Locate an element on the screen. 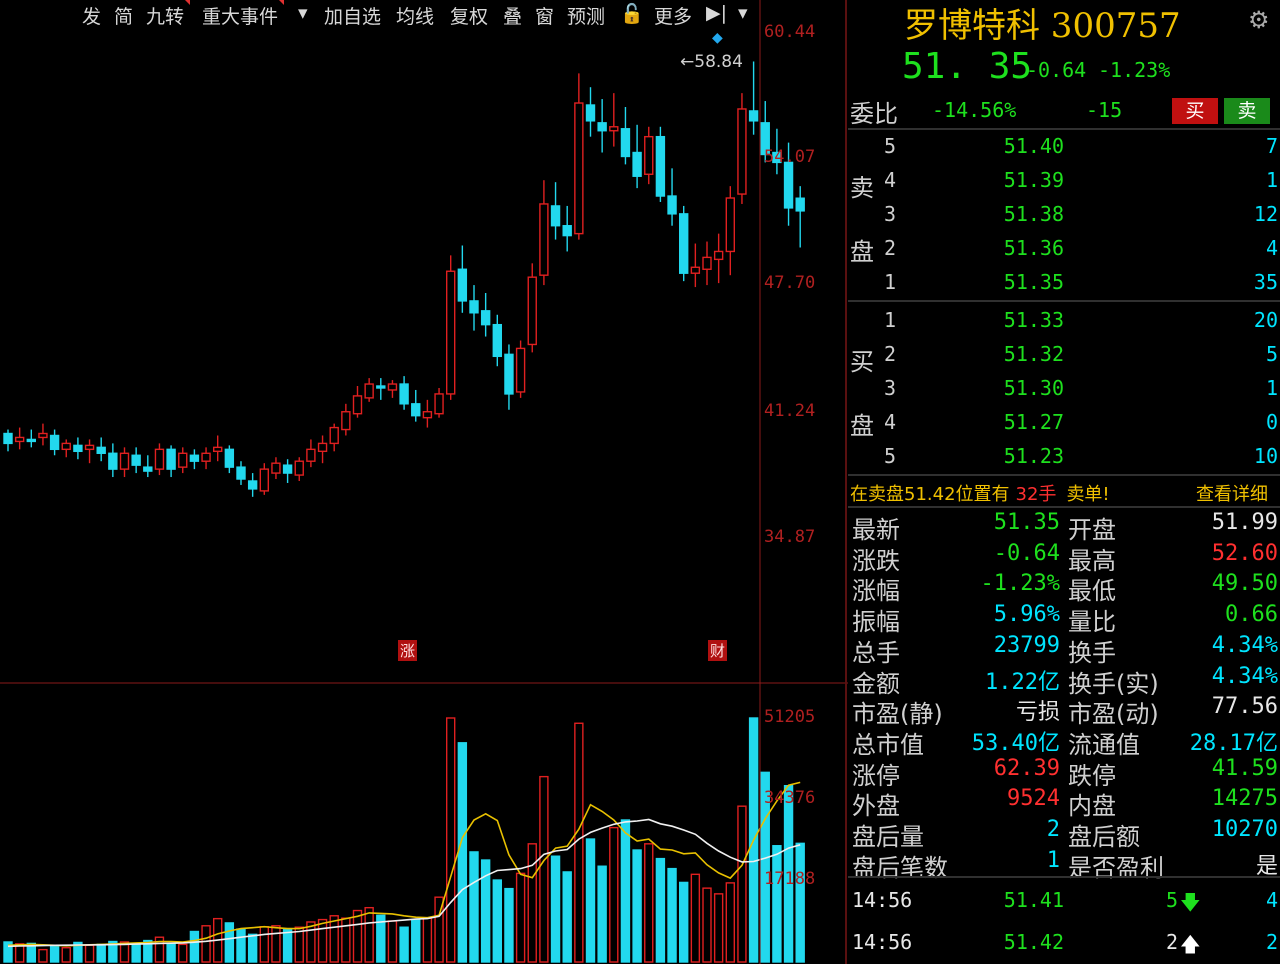 This screenshot has height=964, width=1280. book-price: 51.39 is located at coordinates (1021, 180).